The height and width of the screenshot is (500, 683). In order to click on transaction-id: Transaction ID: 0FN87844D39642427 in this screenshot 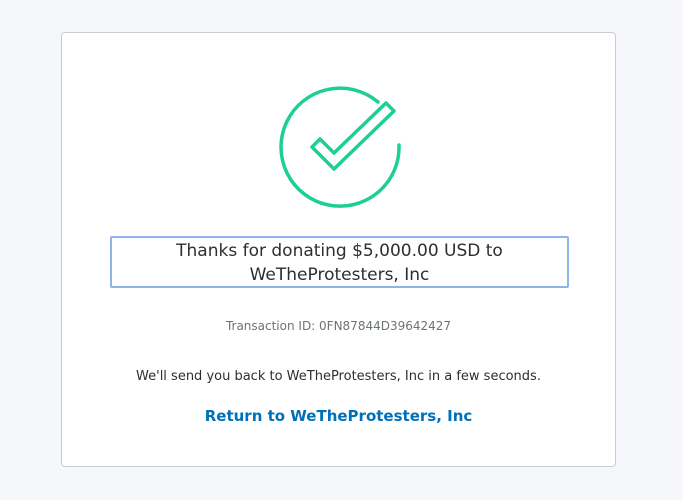, I will do `click(338, 326)`.